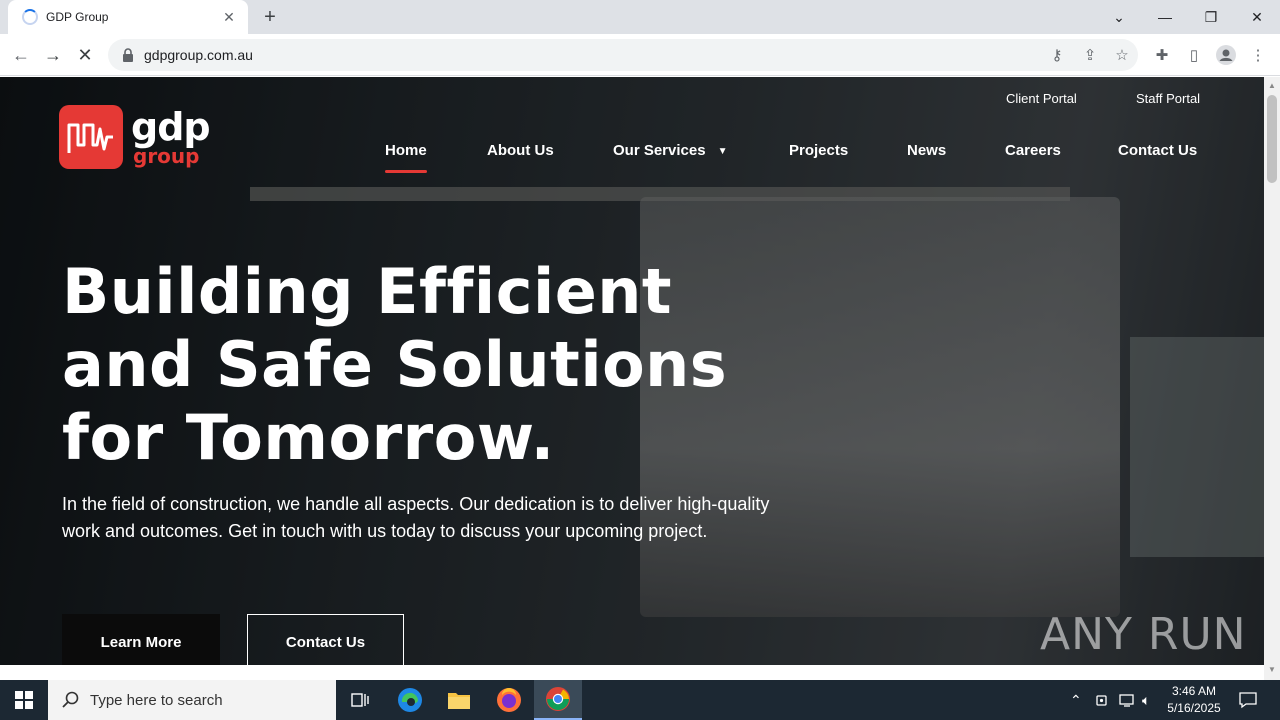  I want to click on system-clock: 3:46 AM 5/16/2025, so click(1194, 700).